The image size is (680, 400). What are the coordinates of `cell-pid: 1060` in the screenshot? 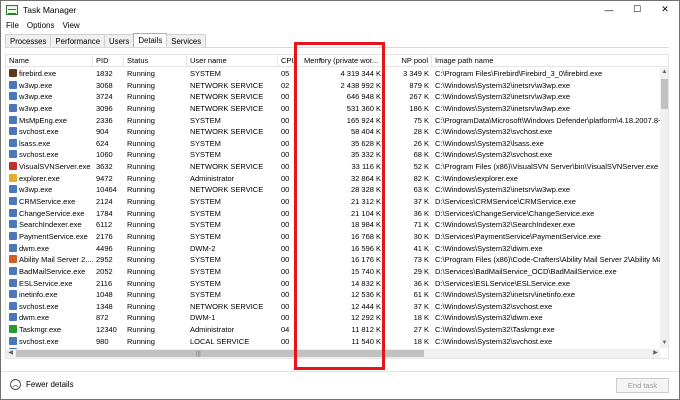 It's located at (104, 155).